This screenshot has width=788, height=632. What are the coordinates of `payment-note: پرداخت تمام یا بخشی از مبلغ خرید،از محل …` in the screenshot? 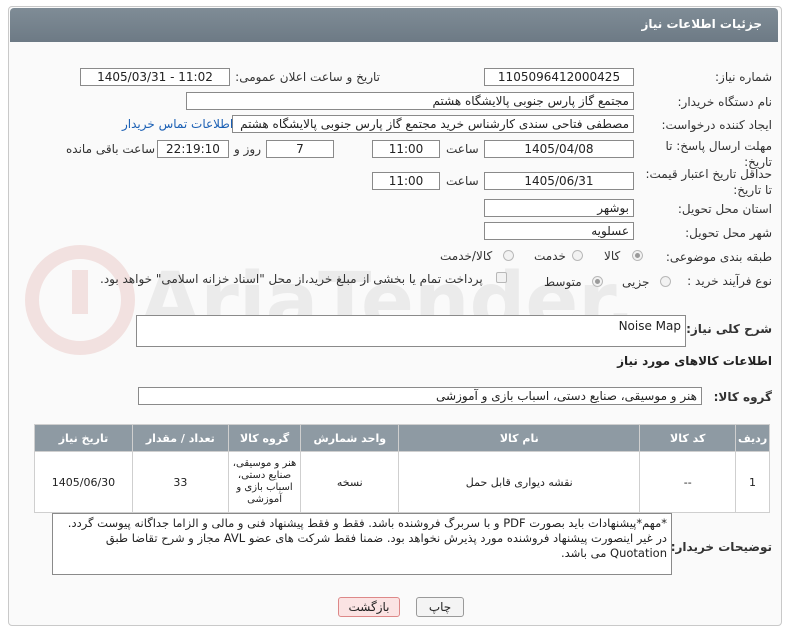 It's located at (291, 279).